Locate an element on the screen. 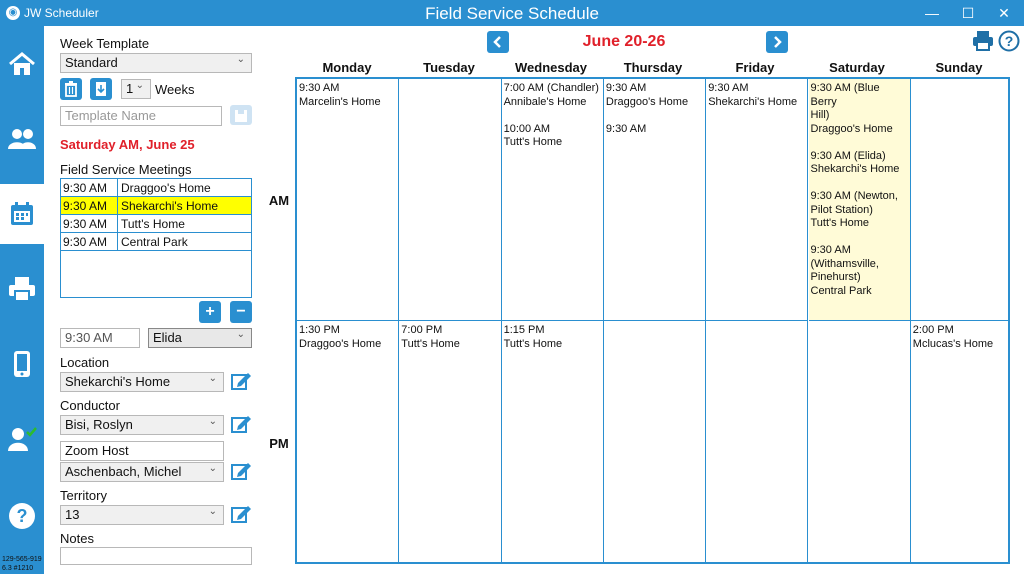 The width and height of the screenshot is (1024, 574). location-select: Shekarchi's Home is located at coordinates (142, 381).